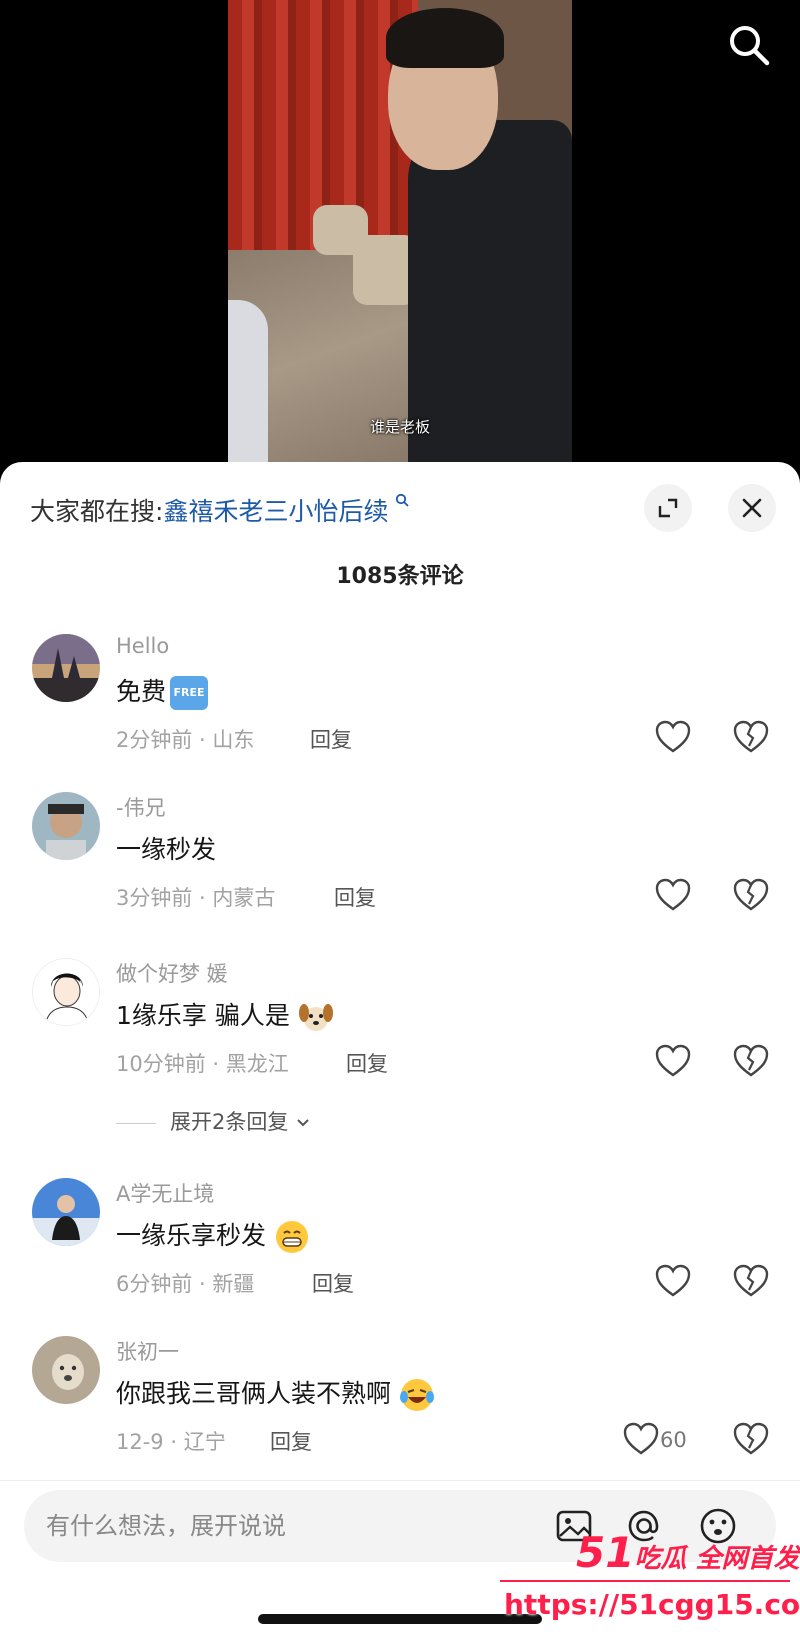  What do you see at coordinates (147, 1351) in the screenshot?
I see `comment-user: 张初一` at bounding box center [147, 1351].